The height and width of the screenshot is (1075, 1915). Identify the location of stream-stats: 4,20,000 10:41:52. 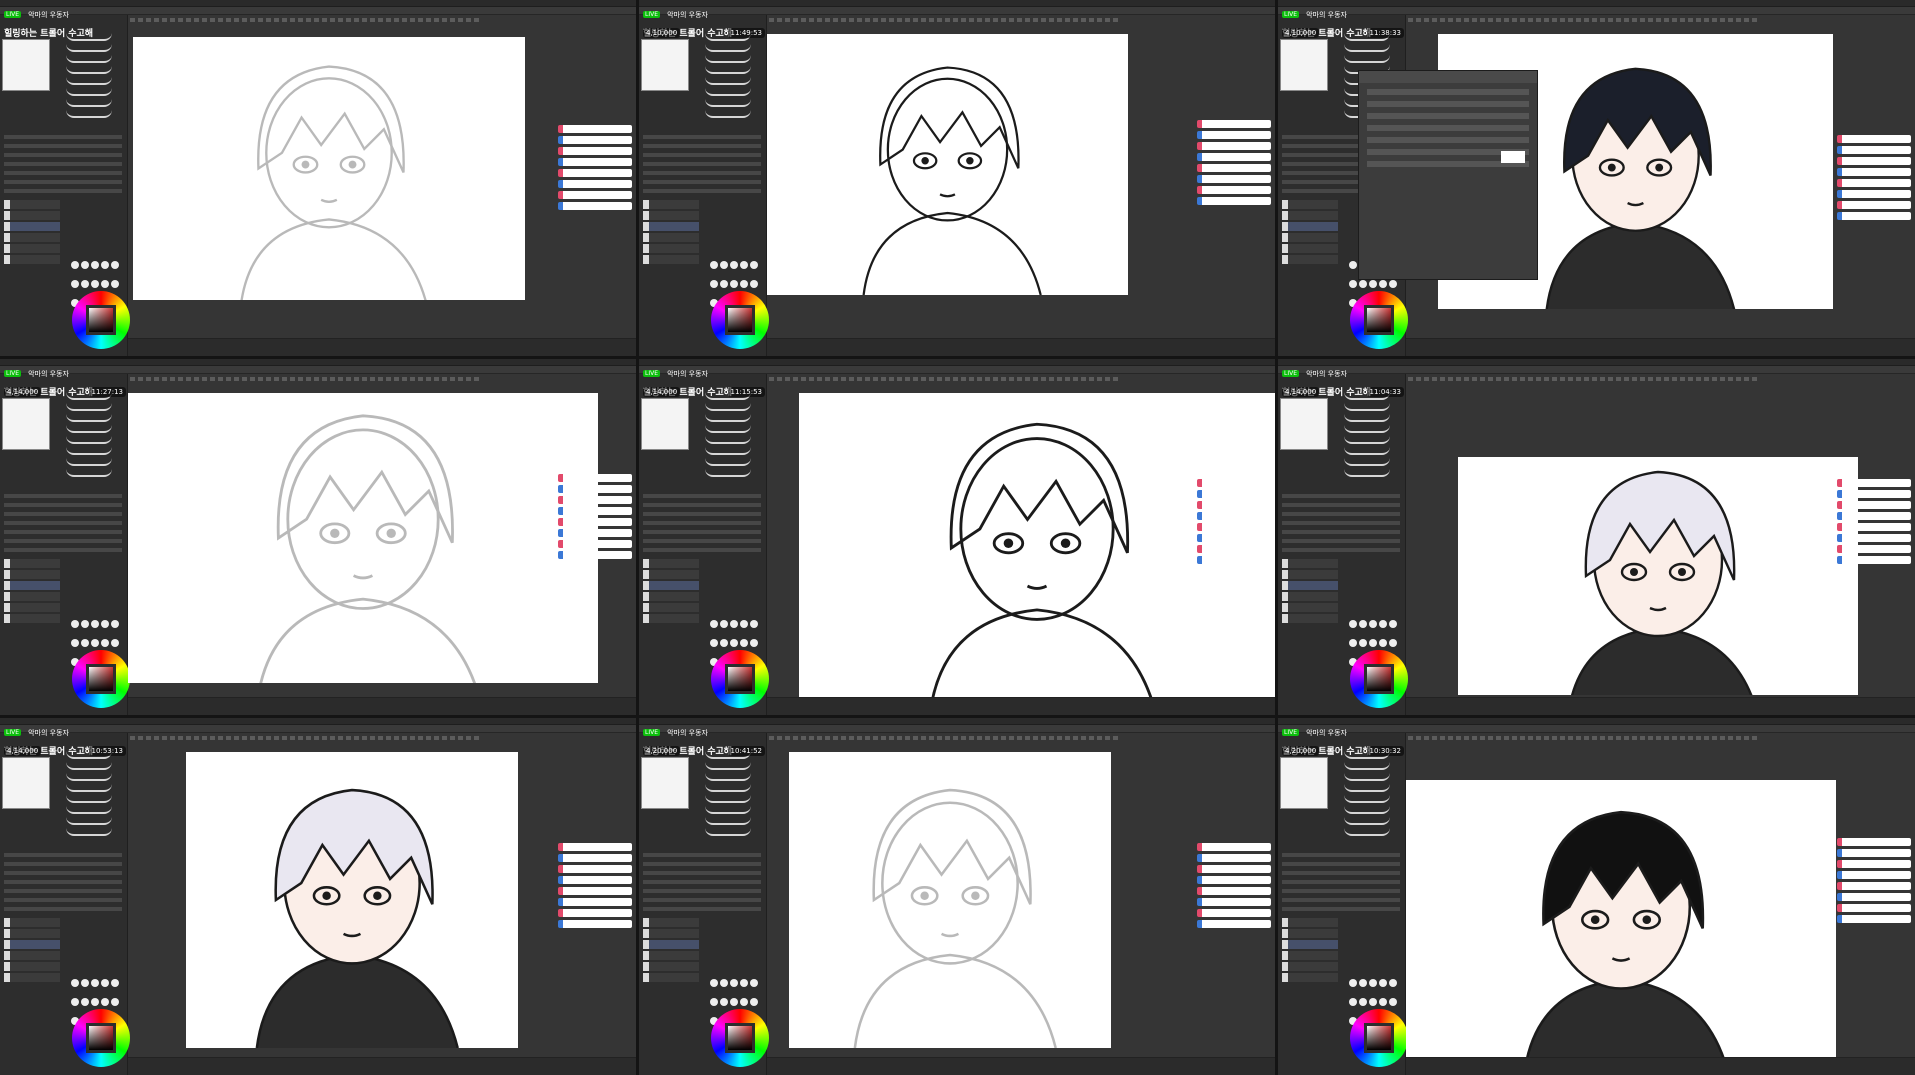
(704, 751).